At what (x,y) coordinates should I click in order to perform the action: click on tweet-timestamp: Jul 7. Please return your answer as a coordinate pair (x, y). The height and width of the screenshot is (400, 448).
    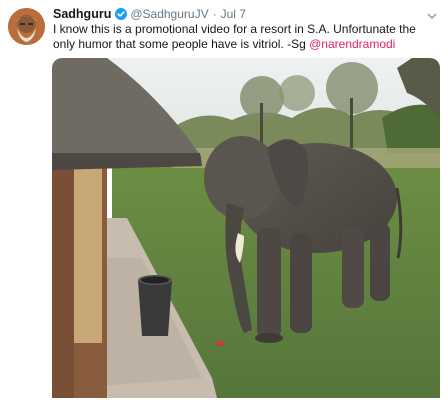
    Looking at the image, I should click on (233, 14).